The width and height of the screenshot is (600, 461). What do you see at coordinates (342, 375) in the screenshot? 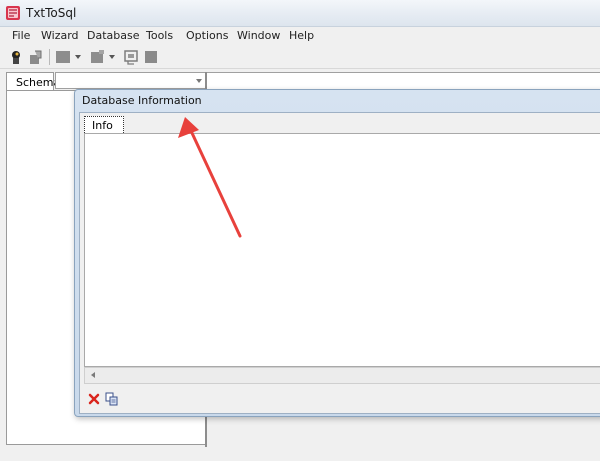
I see `horizontal-scrollbar` at bounding box center [342, 375].